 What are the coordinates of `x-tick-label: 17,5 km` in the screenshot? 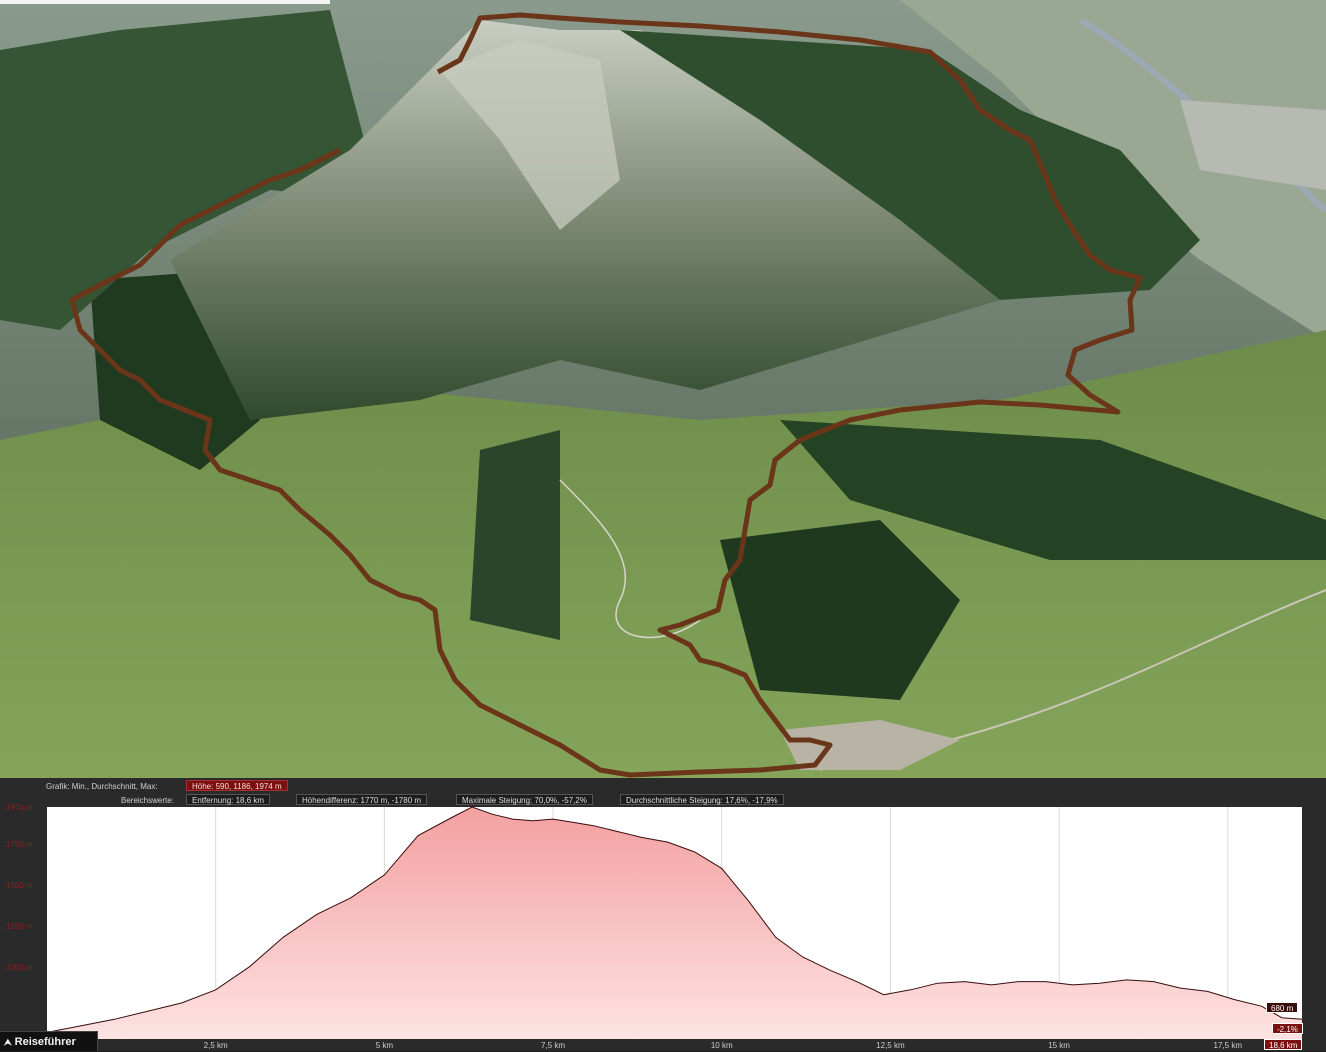 It's located at (1228, 1045).